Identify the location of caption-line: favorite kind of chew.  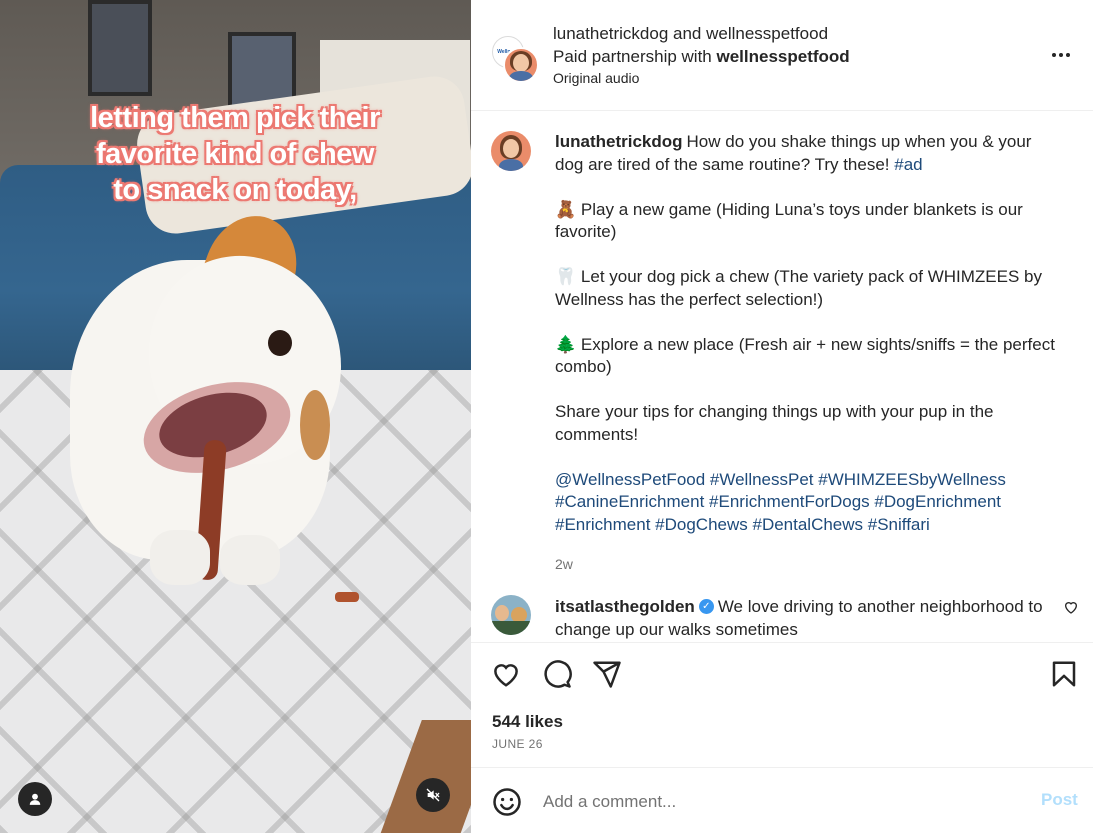
(235, 154).